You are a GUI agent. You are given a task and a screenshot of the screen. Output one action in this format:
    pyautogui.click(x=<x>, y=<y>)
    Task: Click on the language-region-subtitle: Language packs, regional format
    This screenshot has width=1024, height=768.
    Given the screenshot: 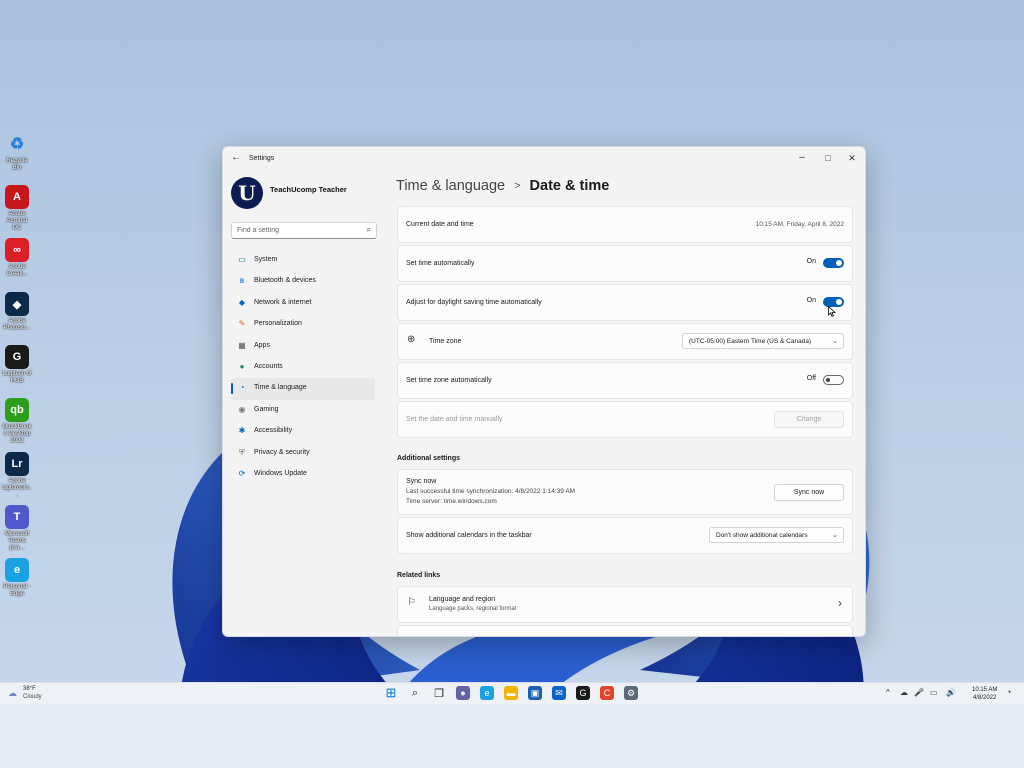 What is the action you would take?
    pyautogui.click(x=473, y=609)
    